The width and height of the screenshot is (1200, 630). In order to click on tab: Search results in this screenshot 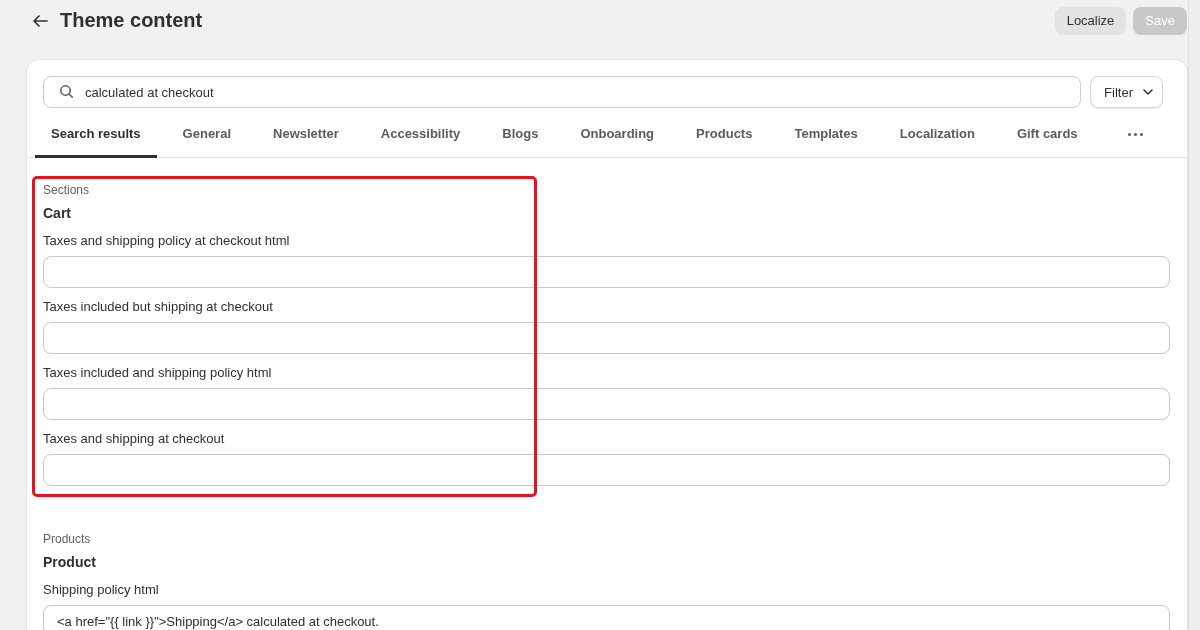, I will do `click(96, 135)`.